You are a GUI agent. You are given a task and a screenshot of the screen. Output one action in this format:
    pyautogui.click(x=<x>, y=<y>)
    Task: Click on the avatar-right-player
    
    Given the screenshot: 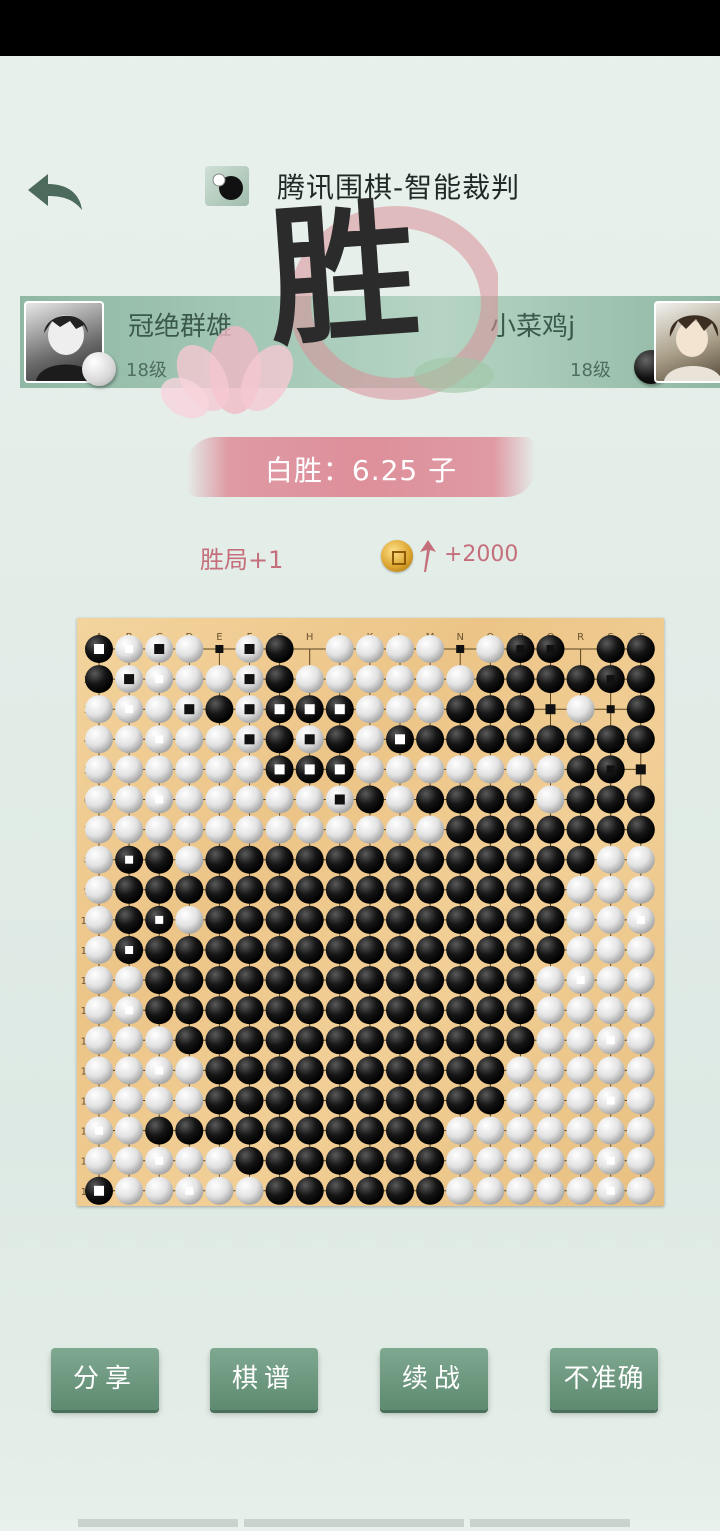 What is the action you would take?
    pyautogui.click(x=687, y=342)
    